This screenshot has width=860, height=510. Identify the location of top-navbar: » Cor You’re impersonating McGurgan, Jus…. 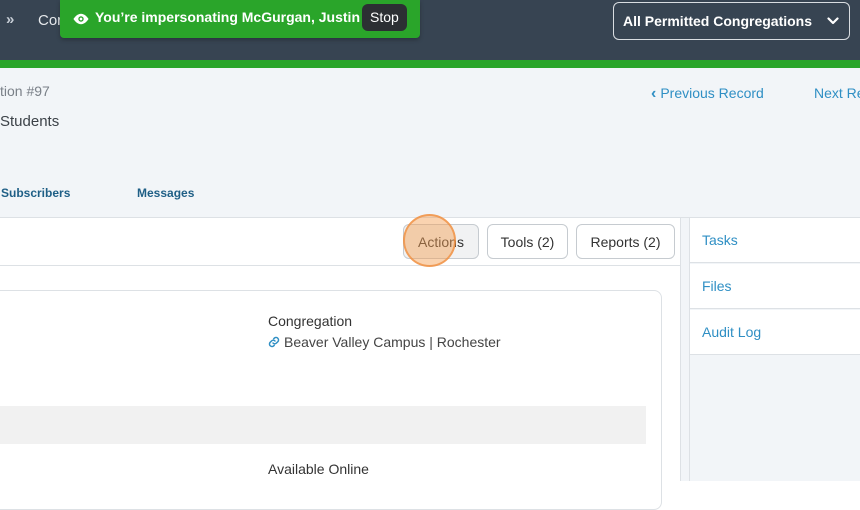
(430, 30).